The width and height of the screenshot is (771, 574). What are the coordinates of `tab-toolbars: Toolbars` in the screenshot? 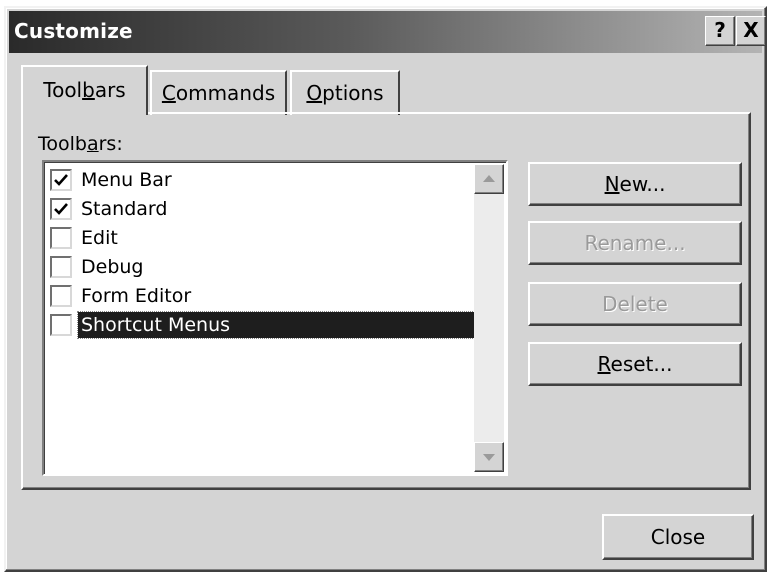 It's located at (84, 90).